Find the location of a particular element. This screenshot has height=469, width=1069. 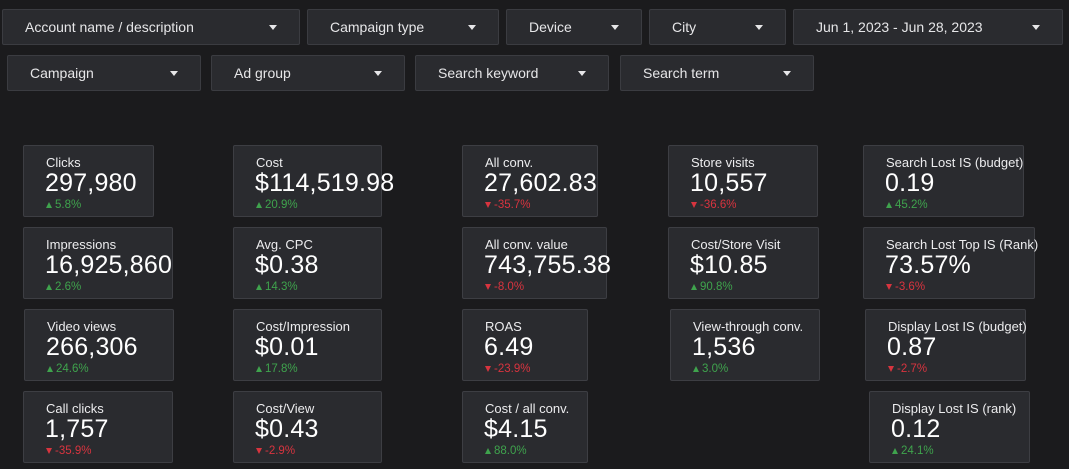

metric-change: -2.7% is located at coordinates (907, 369).